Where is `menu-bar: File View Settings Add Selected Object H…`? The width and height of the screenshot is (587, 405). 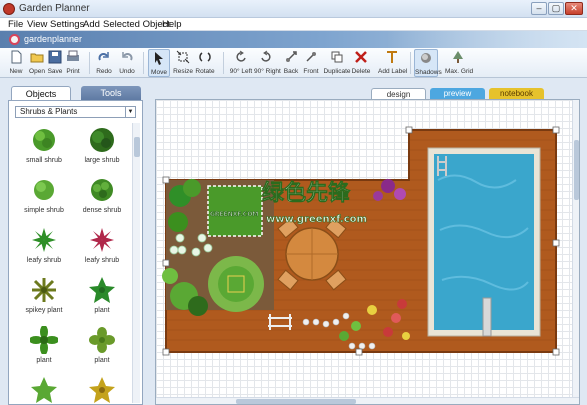
menu-bar: File View Settings Add Selected Object H… is located at coordinates (293, 24).